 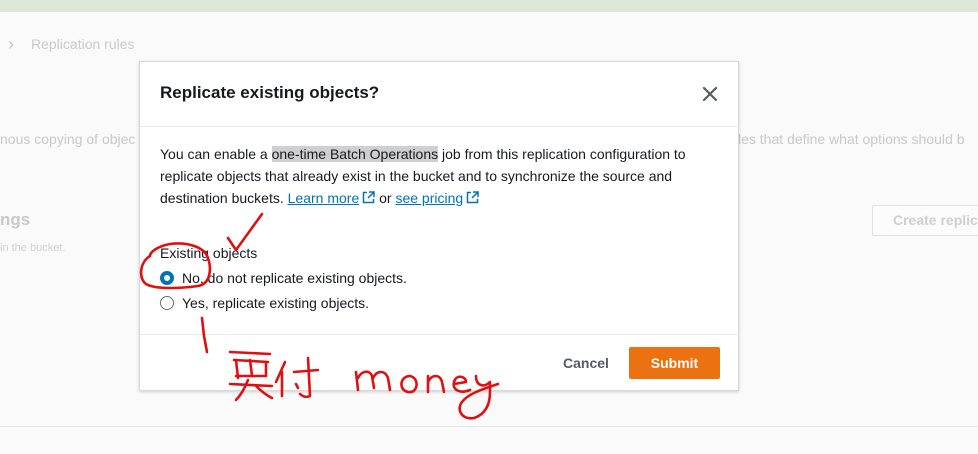 What do you see at coordinates (83, 44) in the screenshot?
I see `breadcrumb-replication-rules: Replication rules` at bounding box center [83, 44].